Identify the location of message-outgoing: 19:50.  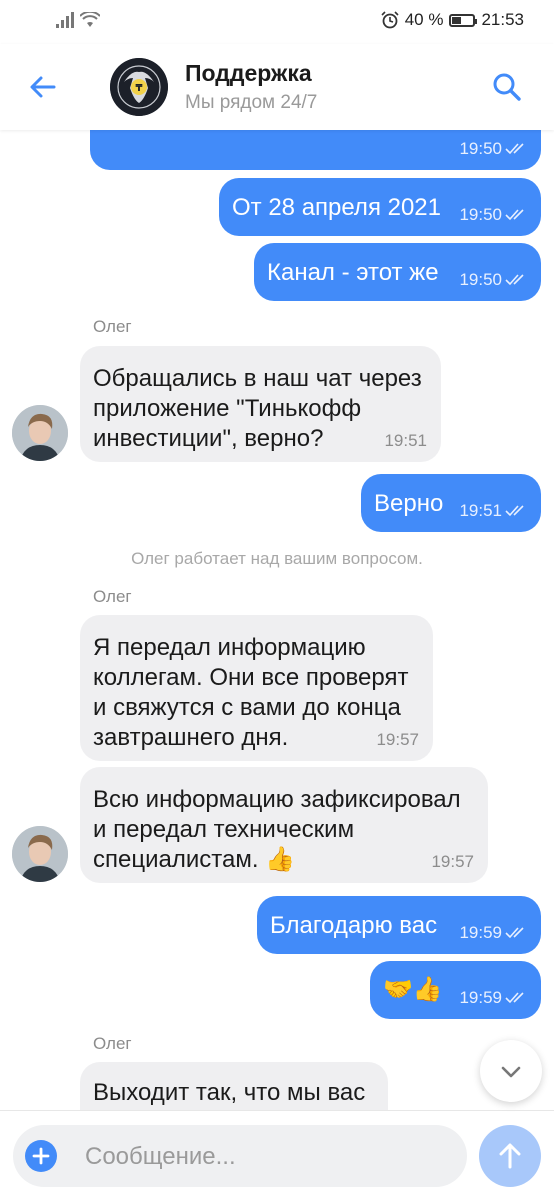
(315, 150).